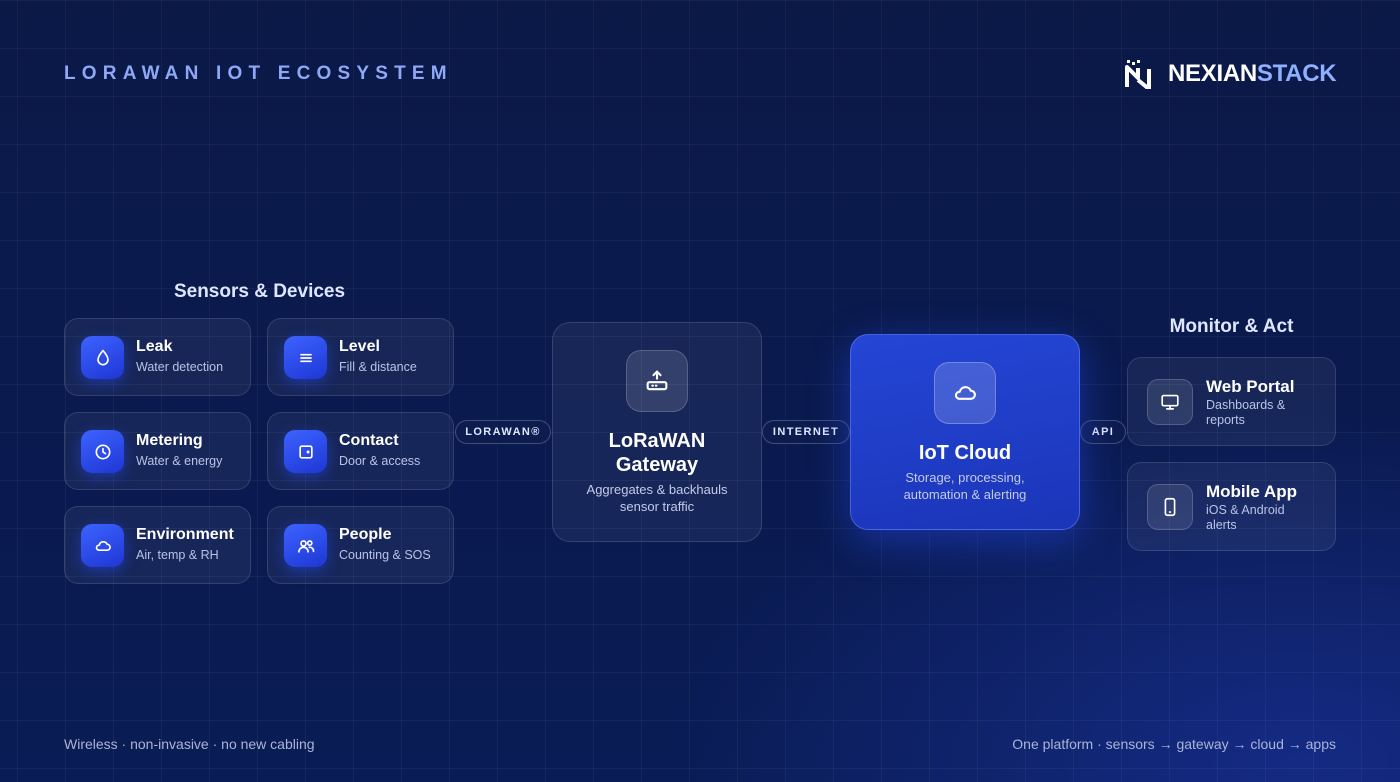 The width and height of the screenshot is (1400, 782). Describe the element at coordinates (1231, 326) in the screenshot. I see `monitor-section-title: Monitor & Act` at that location.